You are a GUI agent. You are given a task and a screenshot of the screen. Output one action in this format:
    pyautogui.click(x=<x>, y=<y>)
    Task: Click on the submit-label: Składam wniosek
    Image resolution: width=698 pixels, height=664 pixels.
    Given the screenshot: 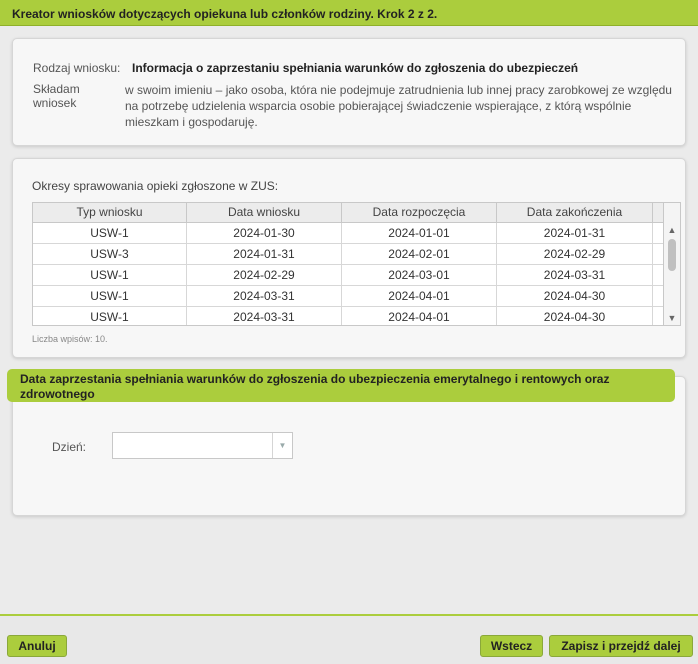 What is the action you would take?
    pyautogui.click(x=56, y=96)
    